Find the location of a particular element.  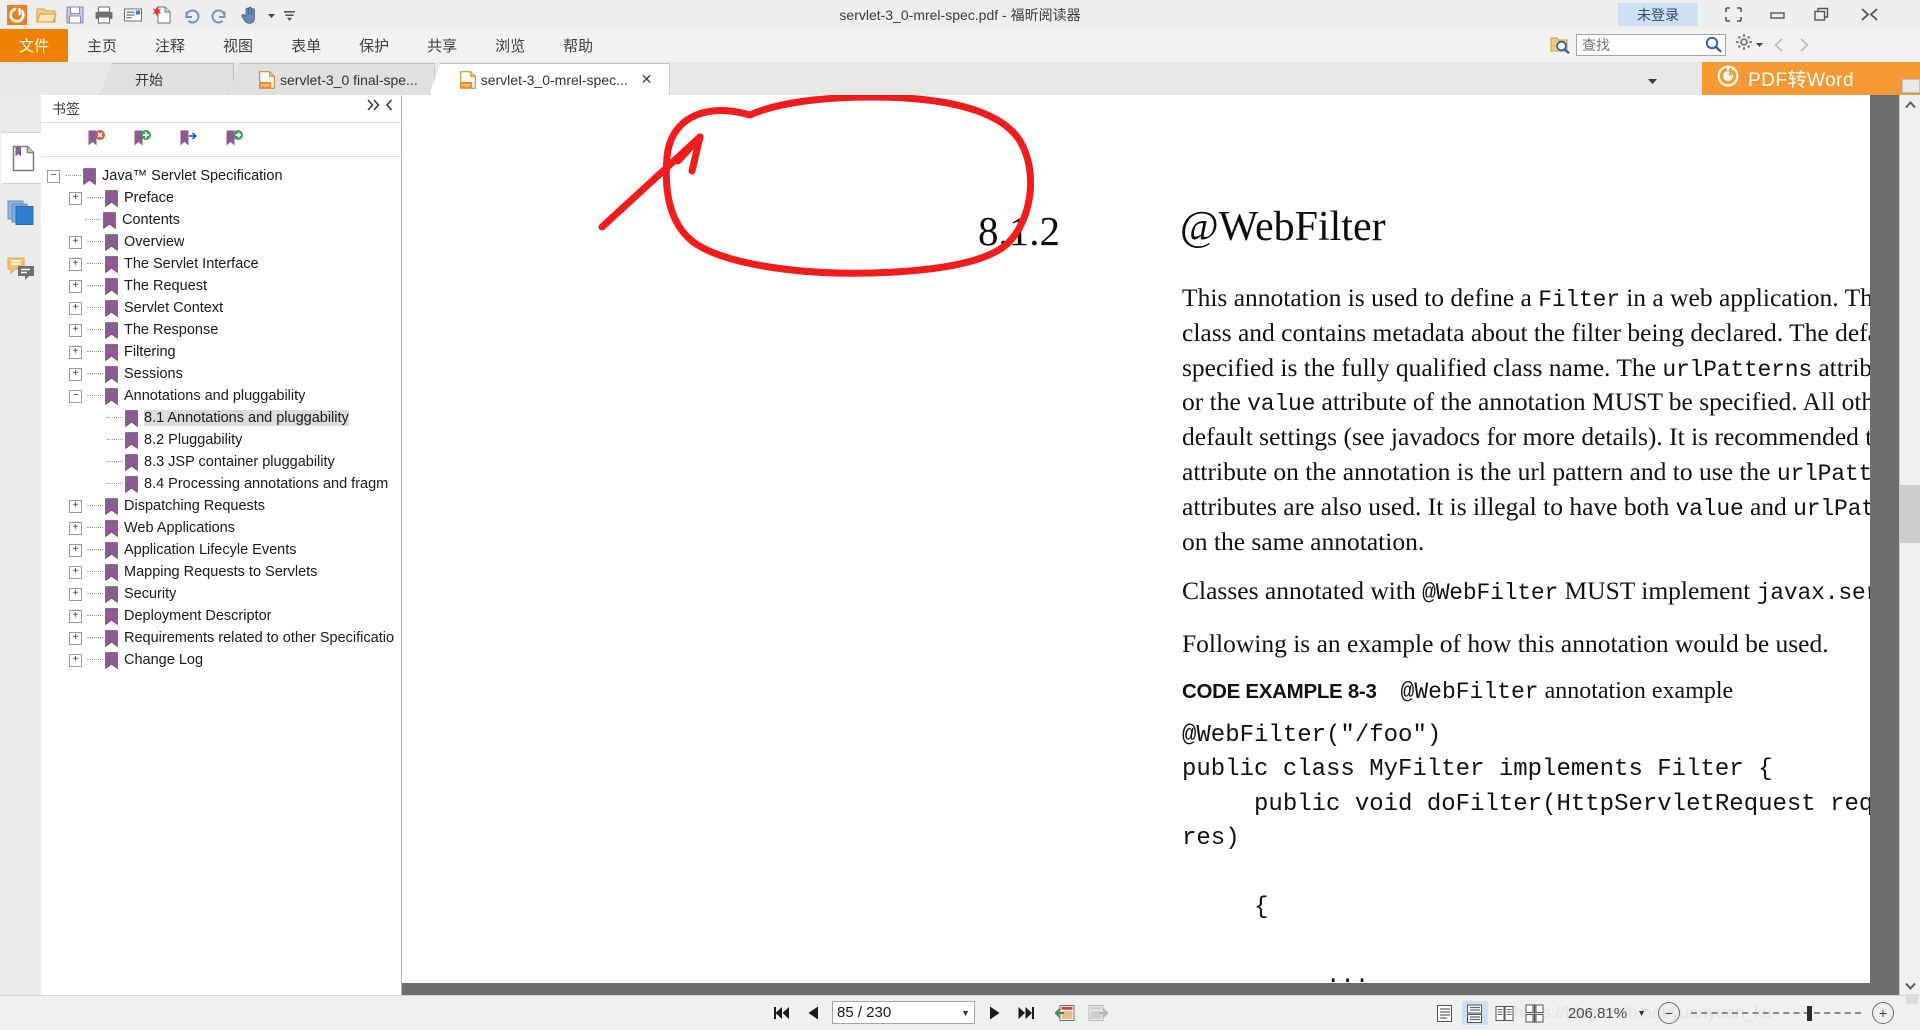

menu-item-form: 表单 is located at coordinates (306, 45).